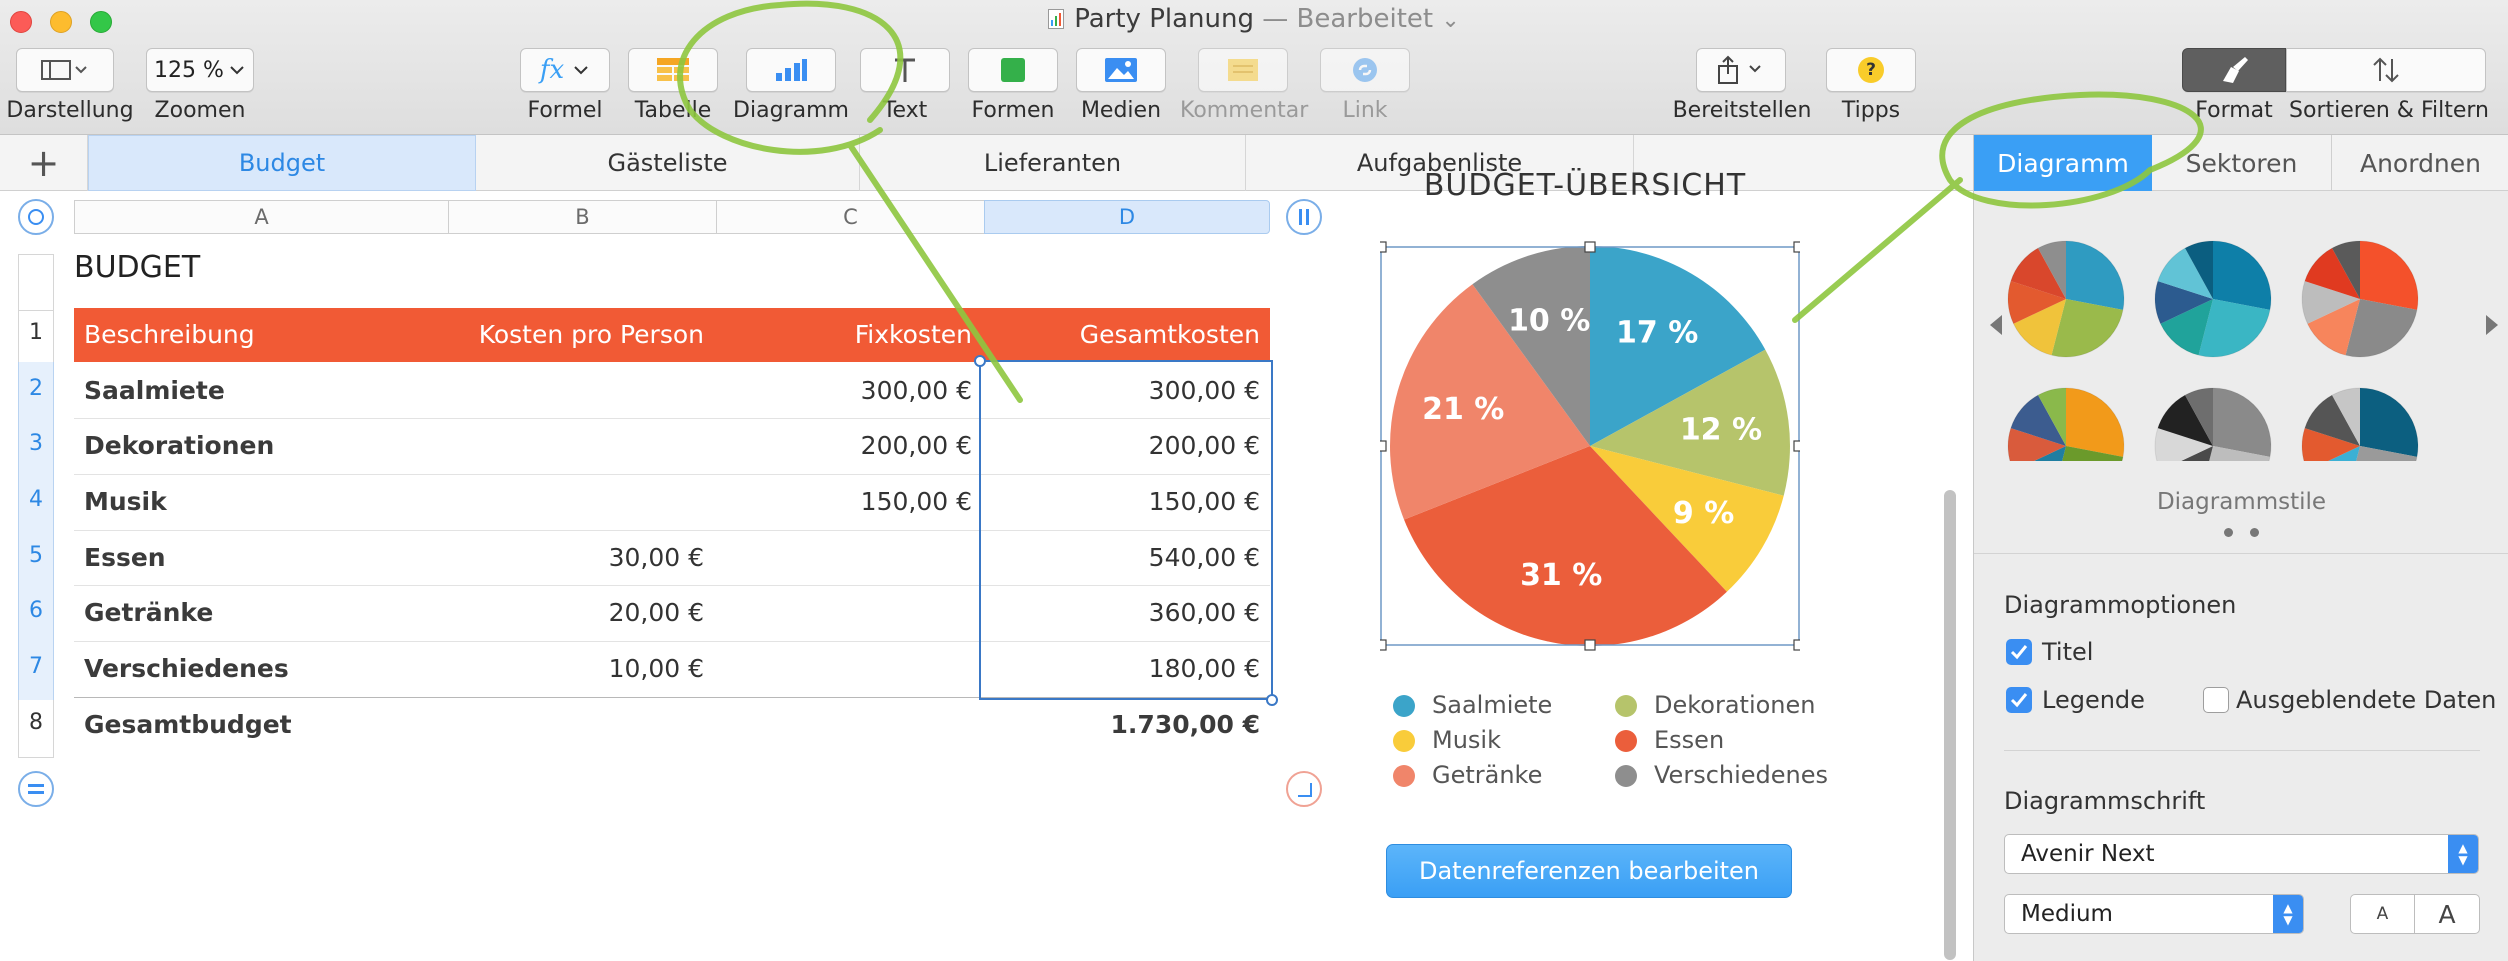 The image size is (2508, 961). I want to click on link-button, so click(1365, 70).